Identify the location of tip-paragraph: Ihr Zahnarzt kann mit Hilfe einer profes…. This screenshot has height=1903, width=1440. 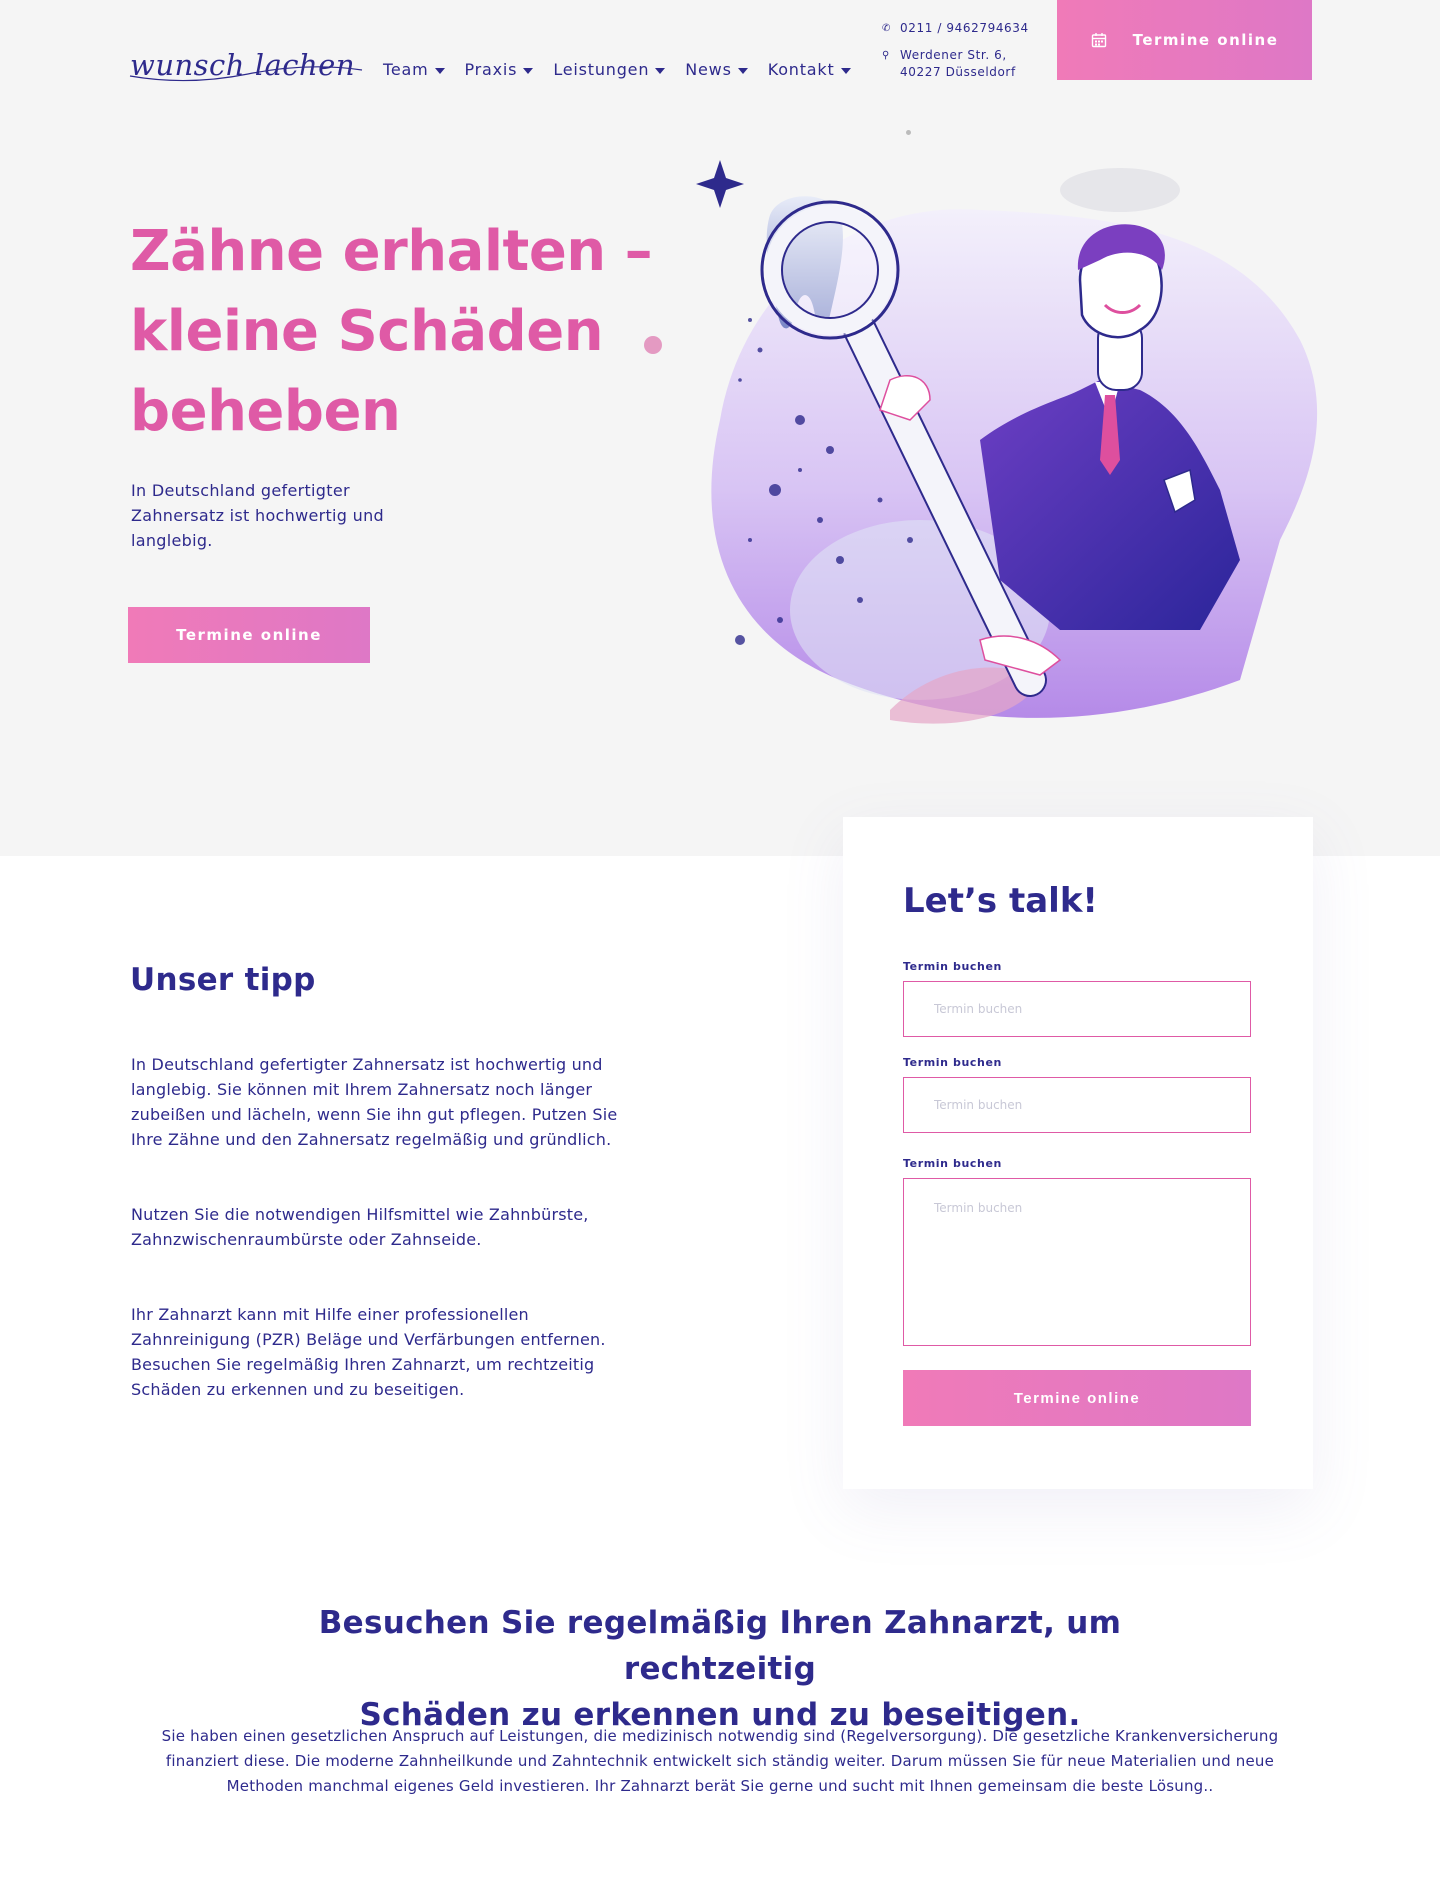
(368, 1352).